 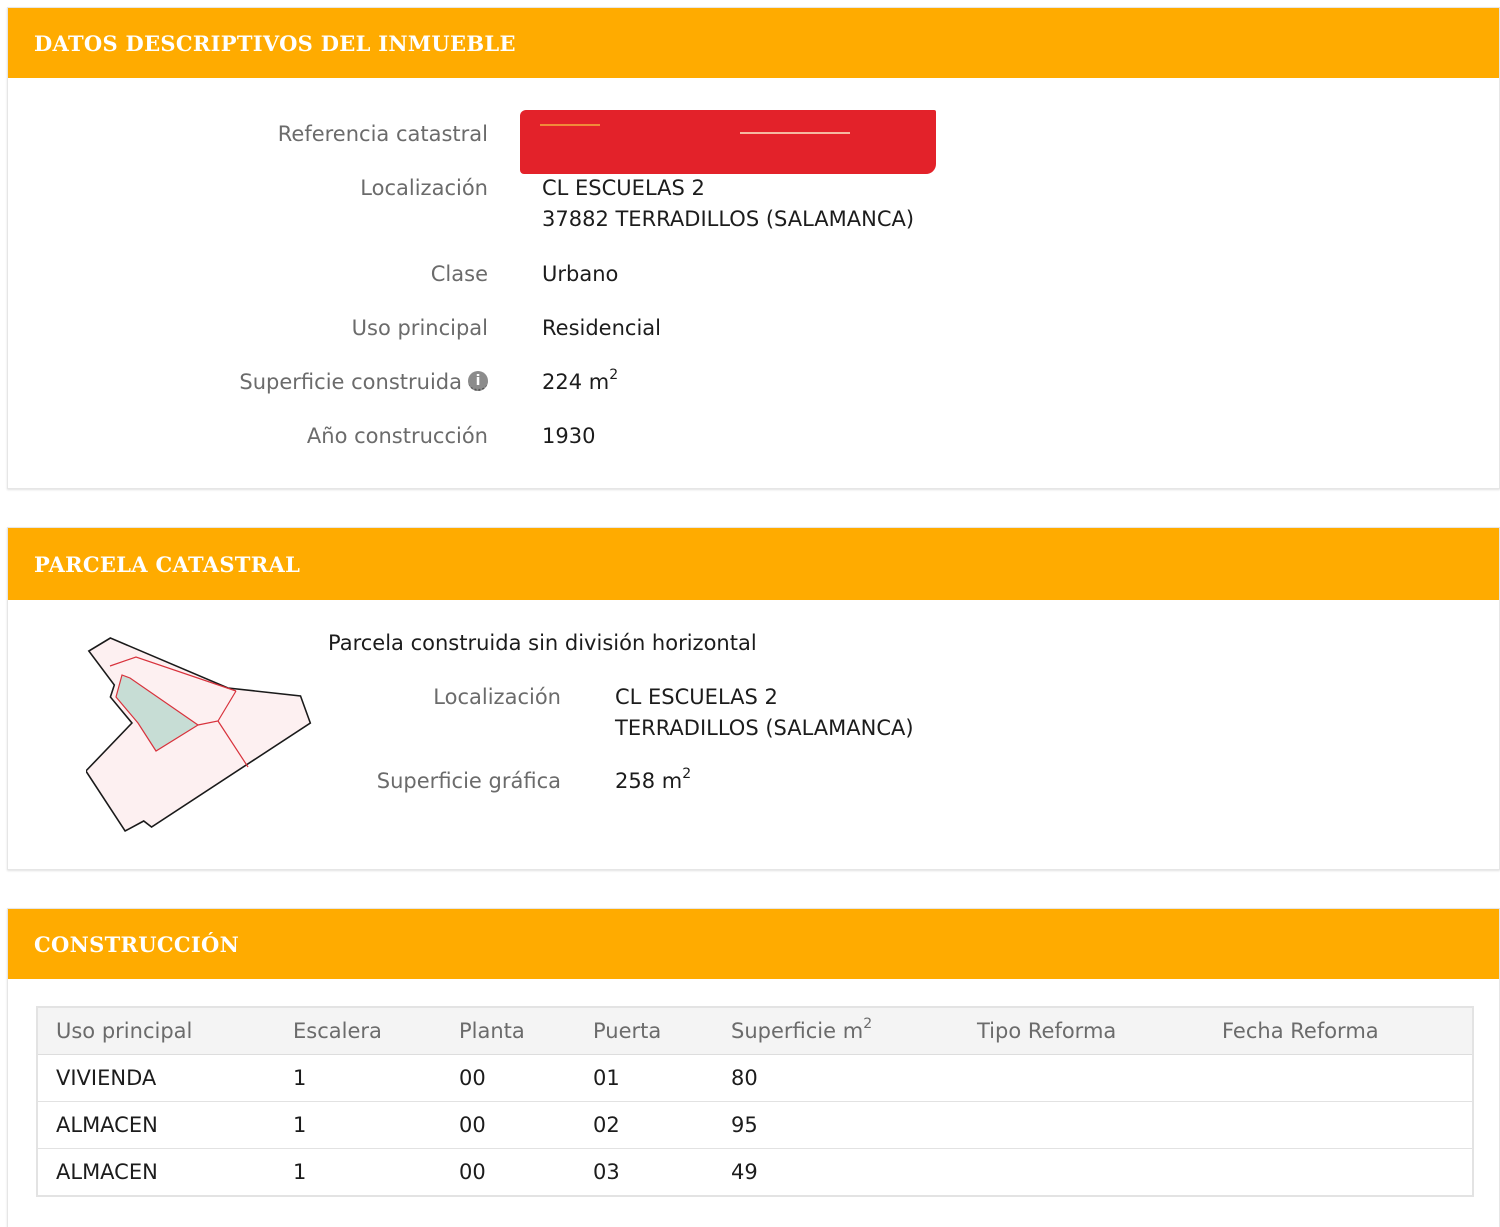 What do you see at coordinates (1338, 1031) in the screenshot?
I see `col-fecha-reforma: Fecha Reforma` at bounding box center [1338, 1031].